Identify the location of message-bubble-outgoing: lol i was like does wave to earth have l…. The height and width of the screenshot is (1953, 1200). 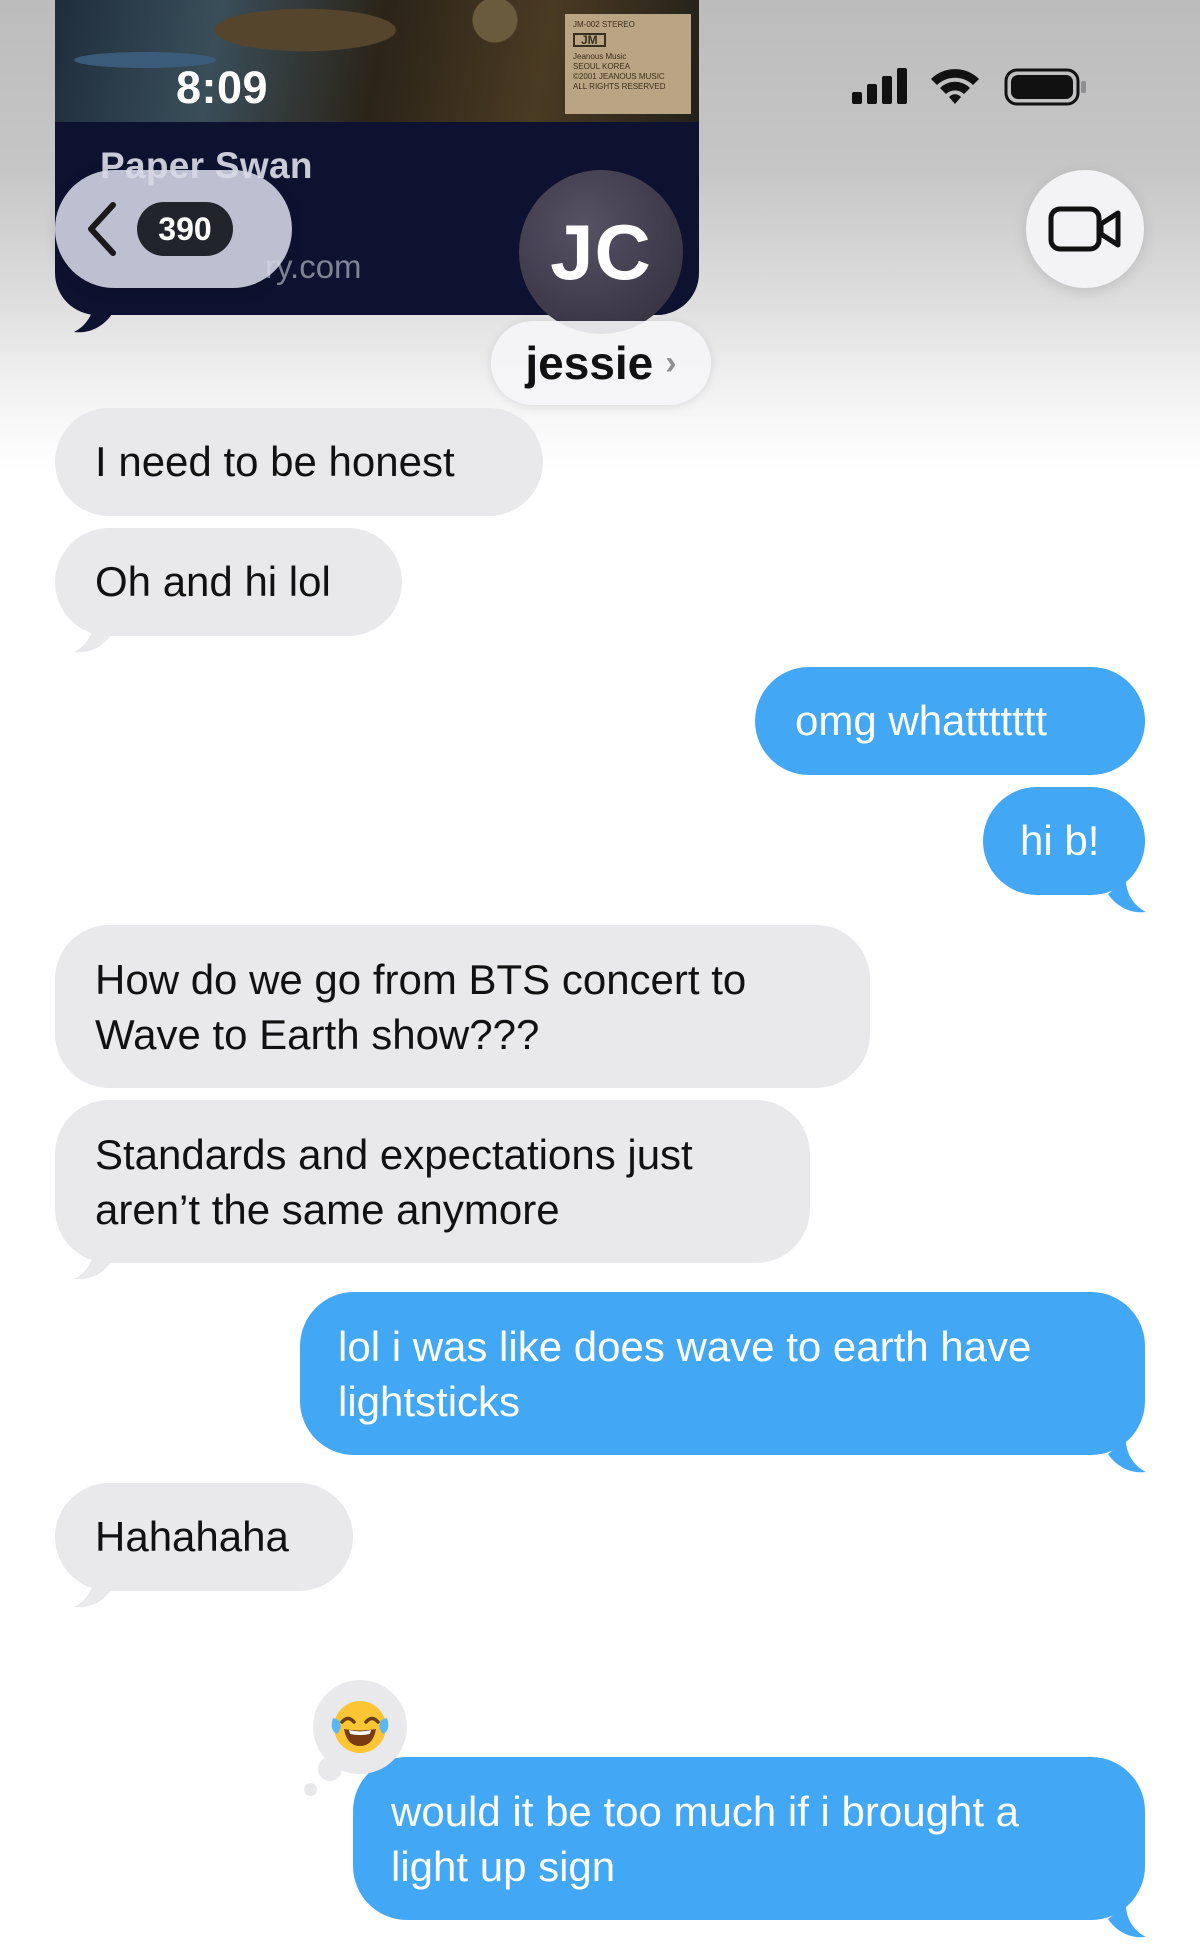
(722, 1373).